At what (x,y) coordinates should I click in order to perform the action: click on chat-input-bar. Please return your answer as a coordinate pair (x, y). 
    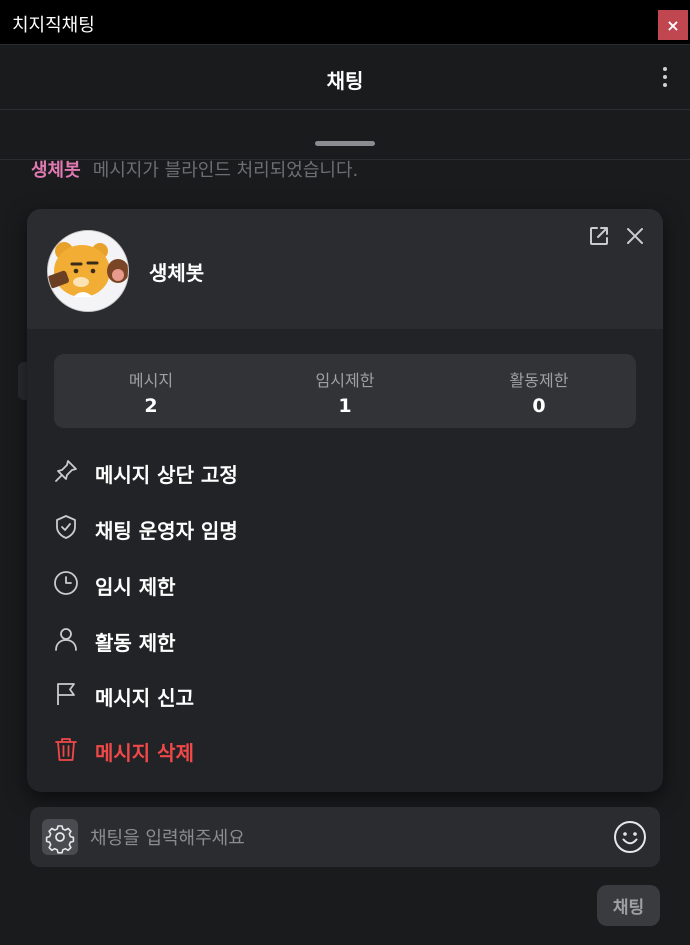
    Looking at the image, I should click on (345, 837).